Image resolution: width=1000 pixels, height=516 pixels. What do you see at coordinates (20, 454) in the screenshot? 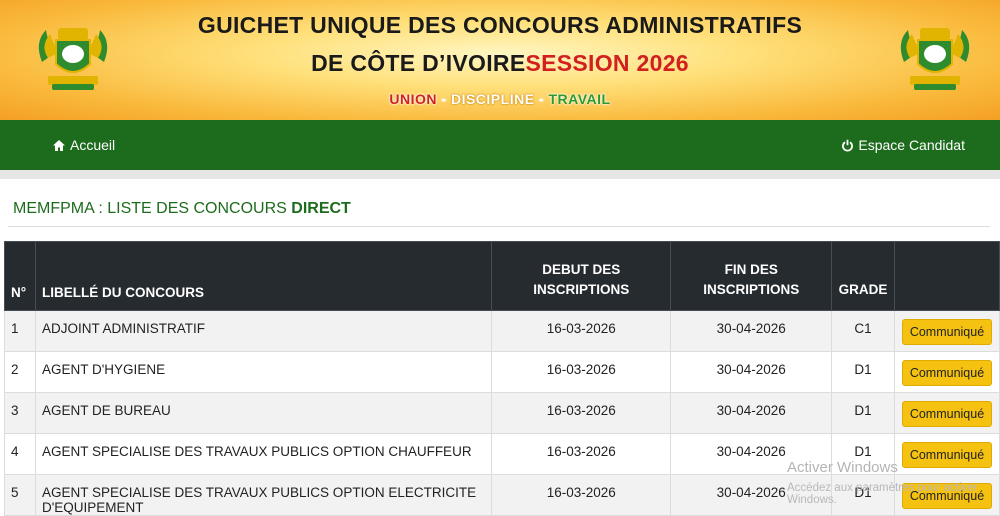
I see `cell-num: 4` at bounding box center [20, 454].